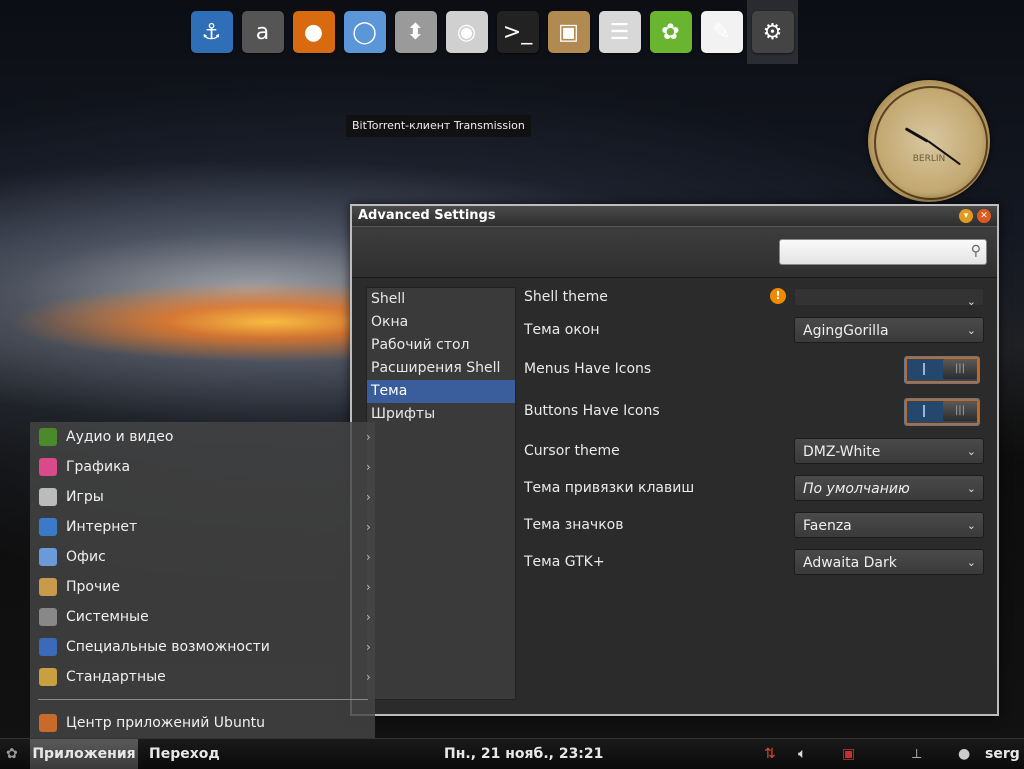 The height and width of the screenshot is (769, 1024). Describe the element at coordinates (48, 617) in the screenshot. I see `system-icon` at that location.